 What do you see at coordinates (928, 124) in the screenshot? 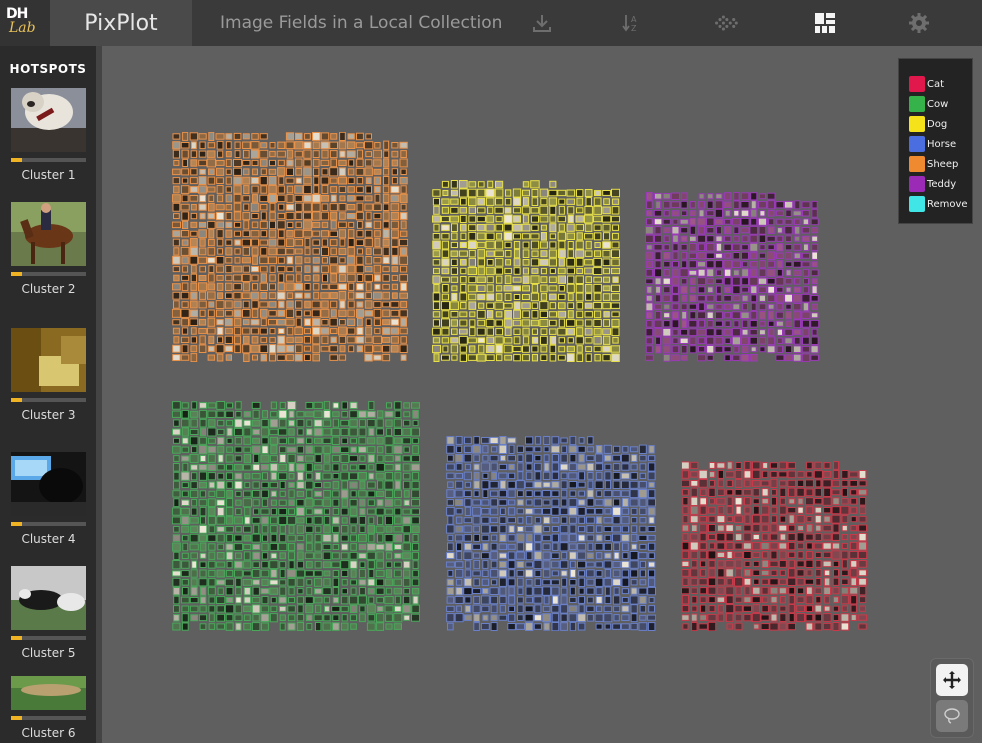
I see `legend-item-dog: Dog` at bounding box center [928, 124].